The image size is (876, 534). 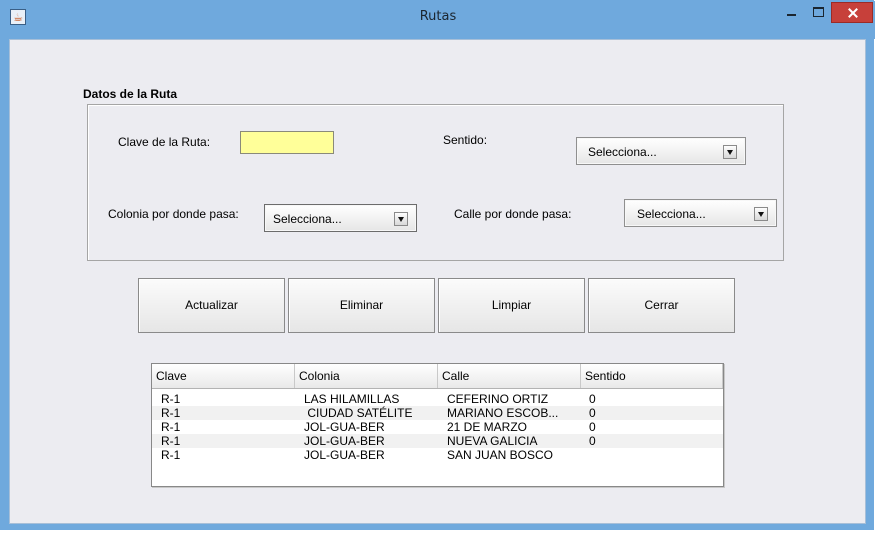 I want to click on cell-calle: 21 DE MARZO, so click(x=487, y=427).